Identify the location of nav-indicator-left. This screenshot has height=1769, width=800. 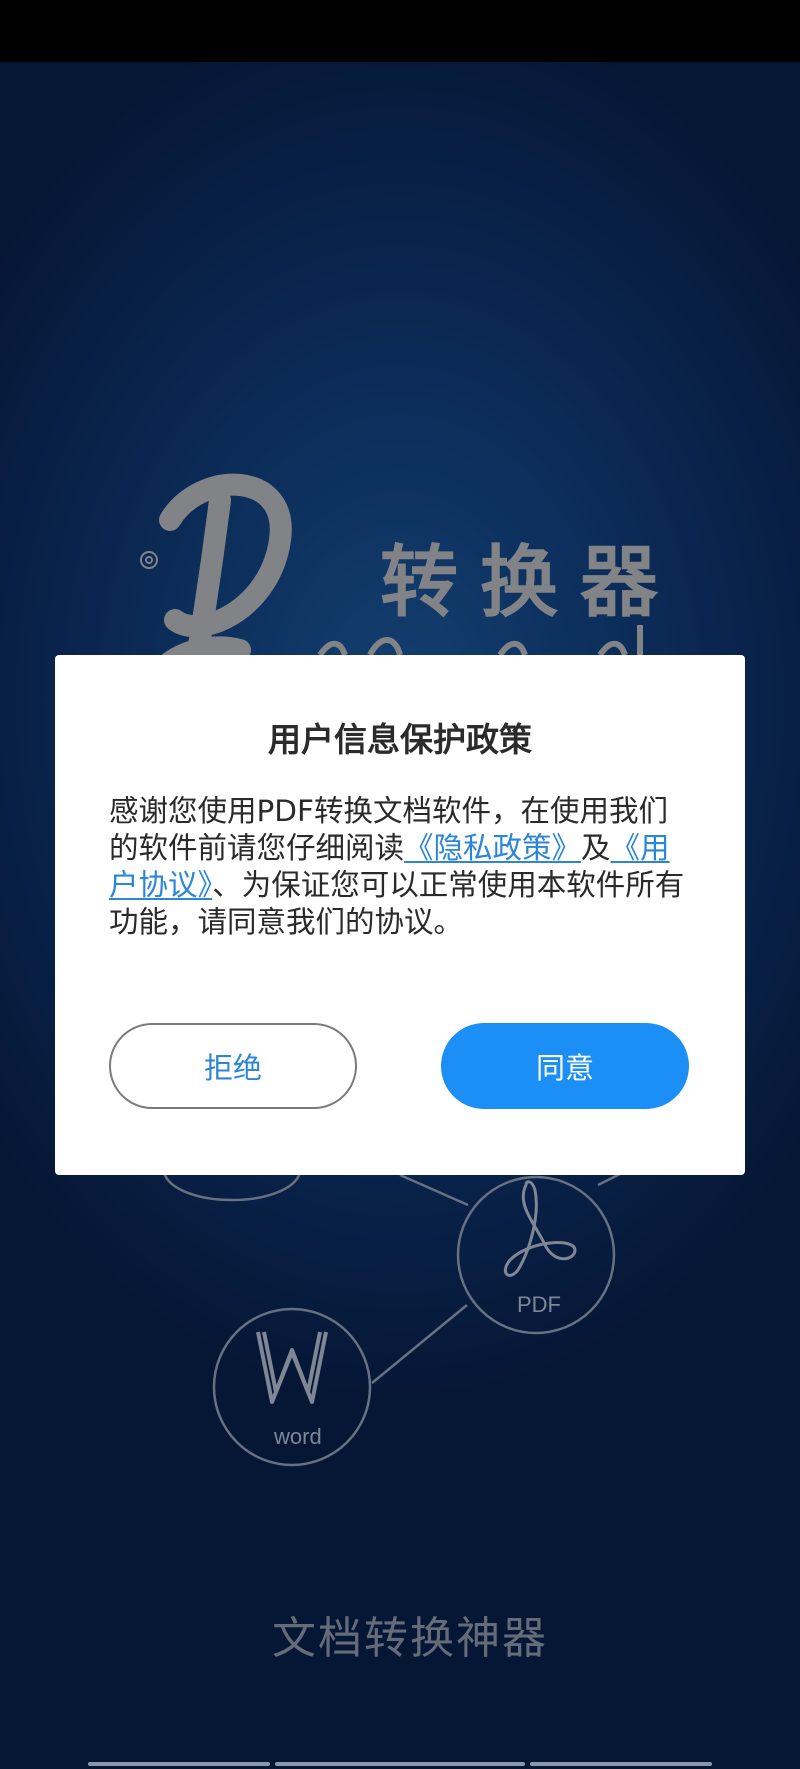
(179, 1764).